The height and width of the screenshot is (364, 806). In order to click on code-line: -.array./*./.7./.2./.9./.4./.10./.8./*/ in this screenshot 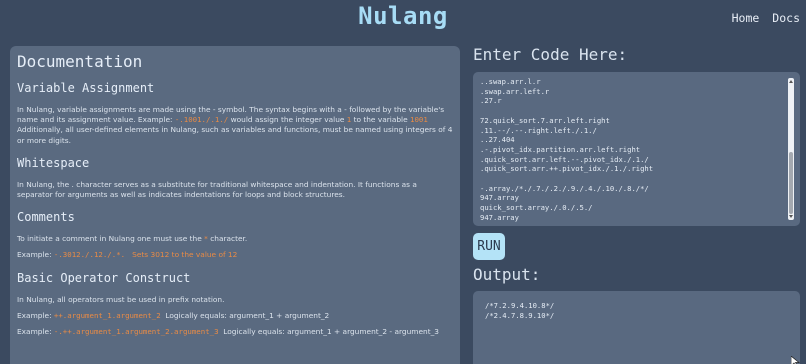, I will do `click(564, 188)`.